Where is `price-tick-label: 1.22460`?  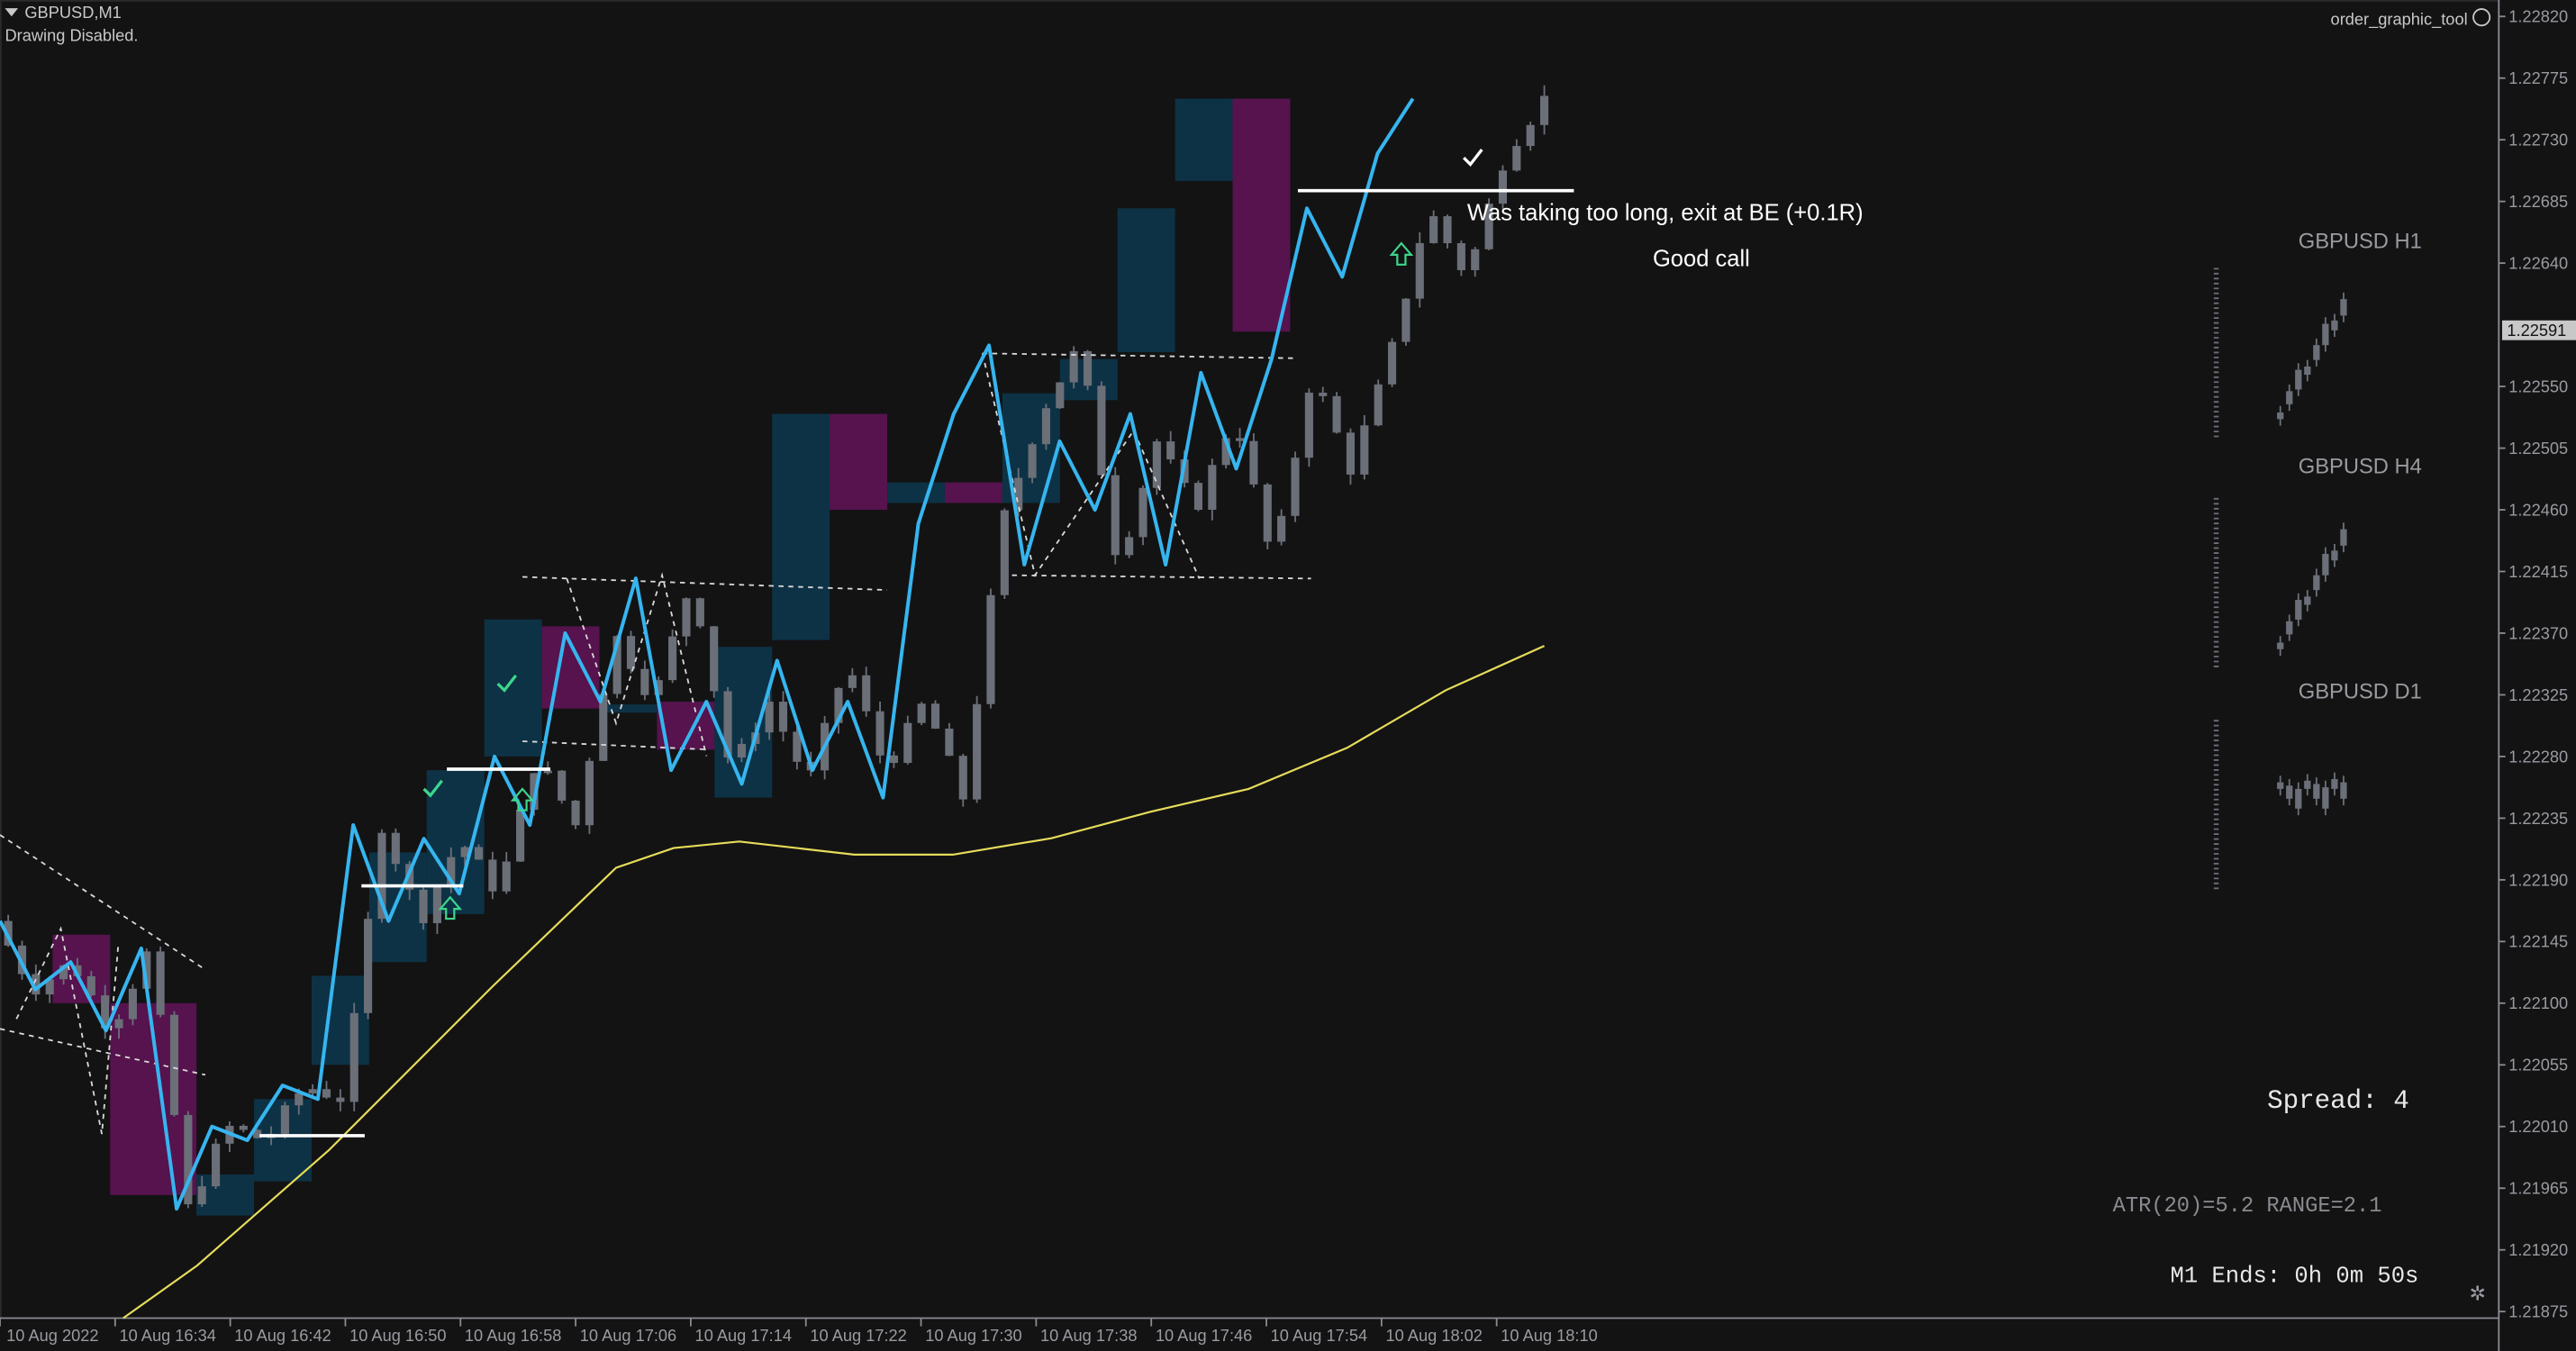
price-tick-label: 1.22460 is located at coordinates (2538, 509).